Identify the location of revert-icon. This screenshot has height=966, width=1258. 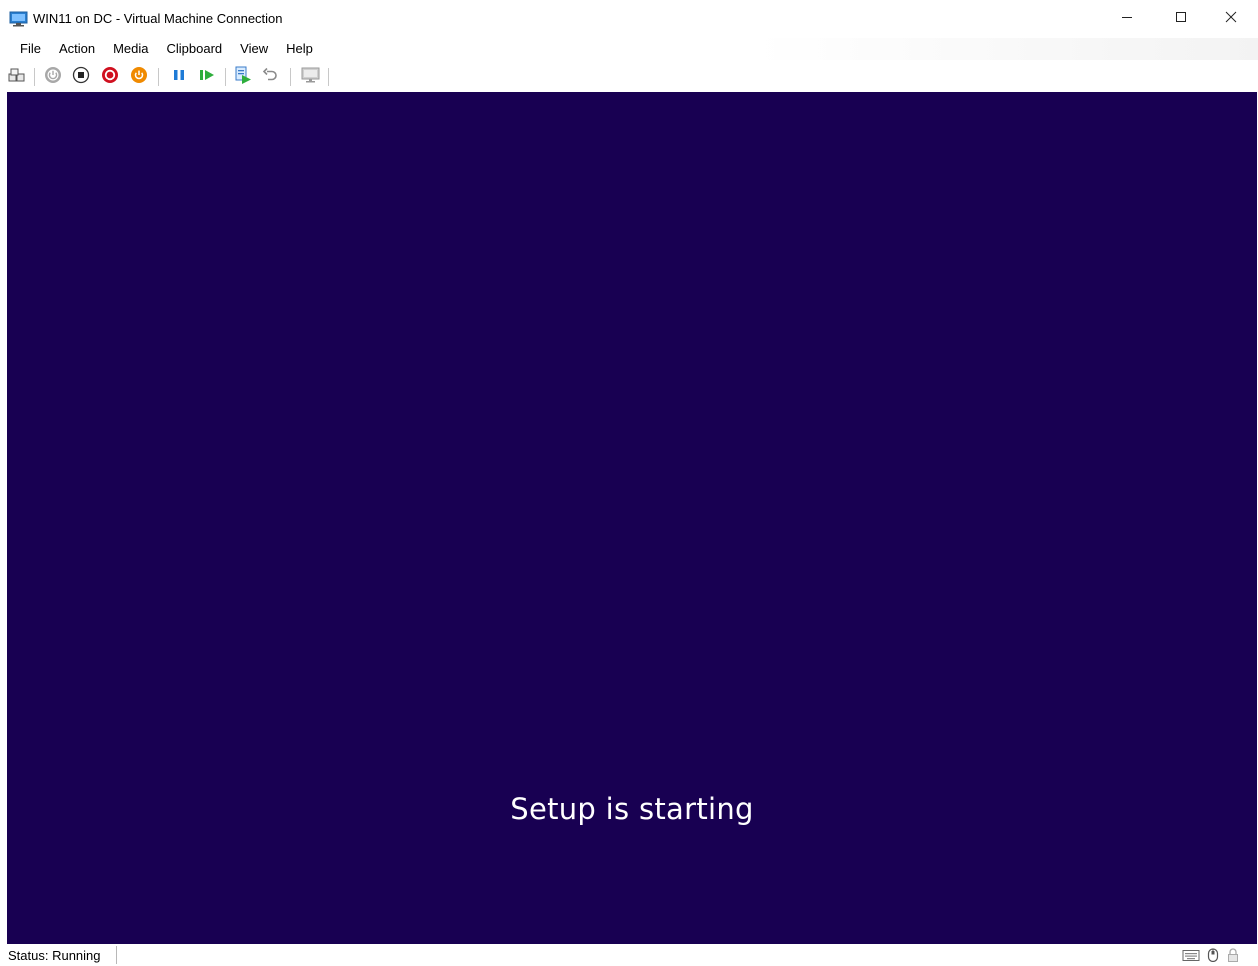
(271, 77).